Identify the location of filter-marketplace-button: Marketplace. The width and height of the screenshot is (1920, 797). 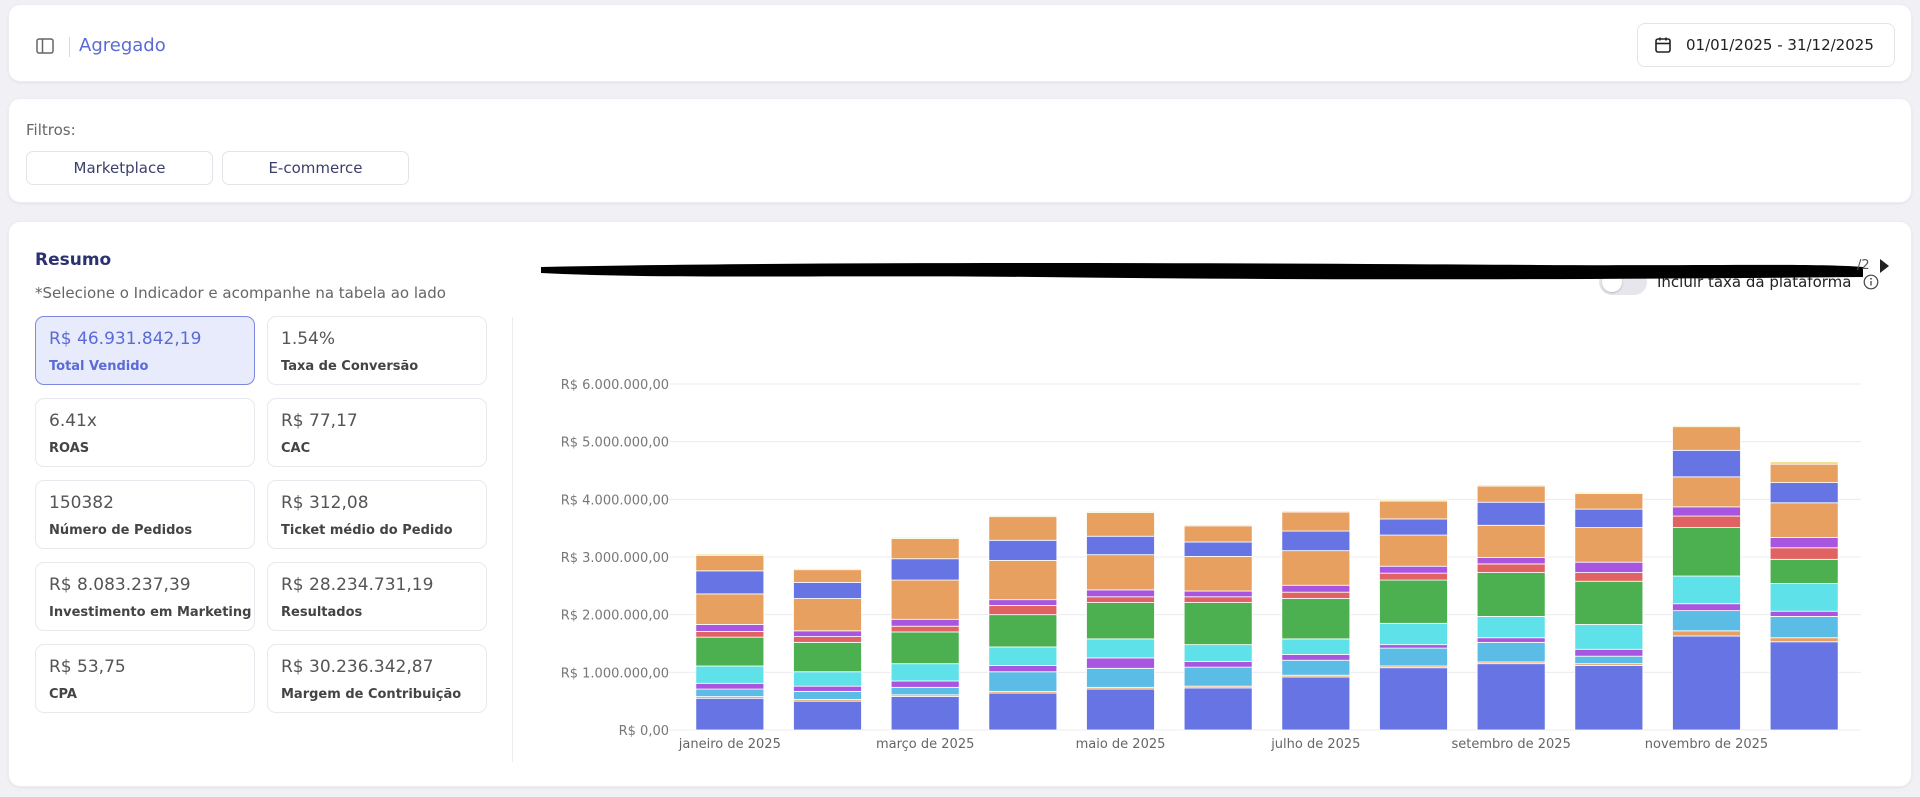
(119, 168).